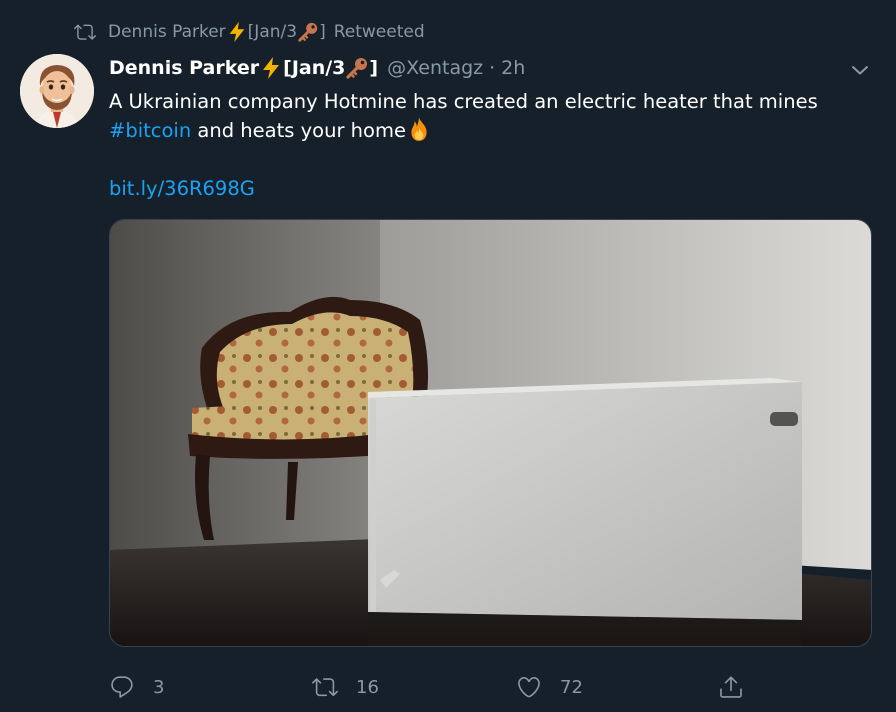 This screenshot has height=712, width=896. I want to click on tweet-timestamp: 2h, so click(513, 68).